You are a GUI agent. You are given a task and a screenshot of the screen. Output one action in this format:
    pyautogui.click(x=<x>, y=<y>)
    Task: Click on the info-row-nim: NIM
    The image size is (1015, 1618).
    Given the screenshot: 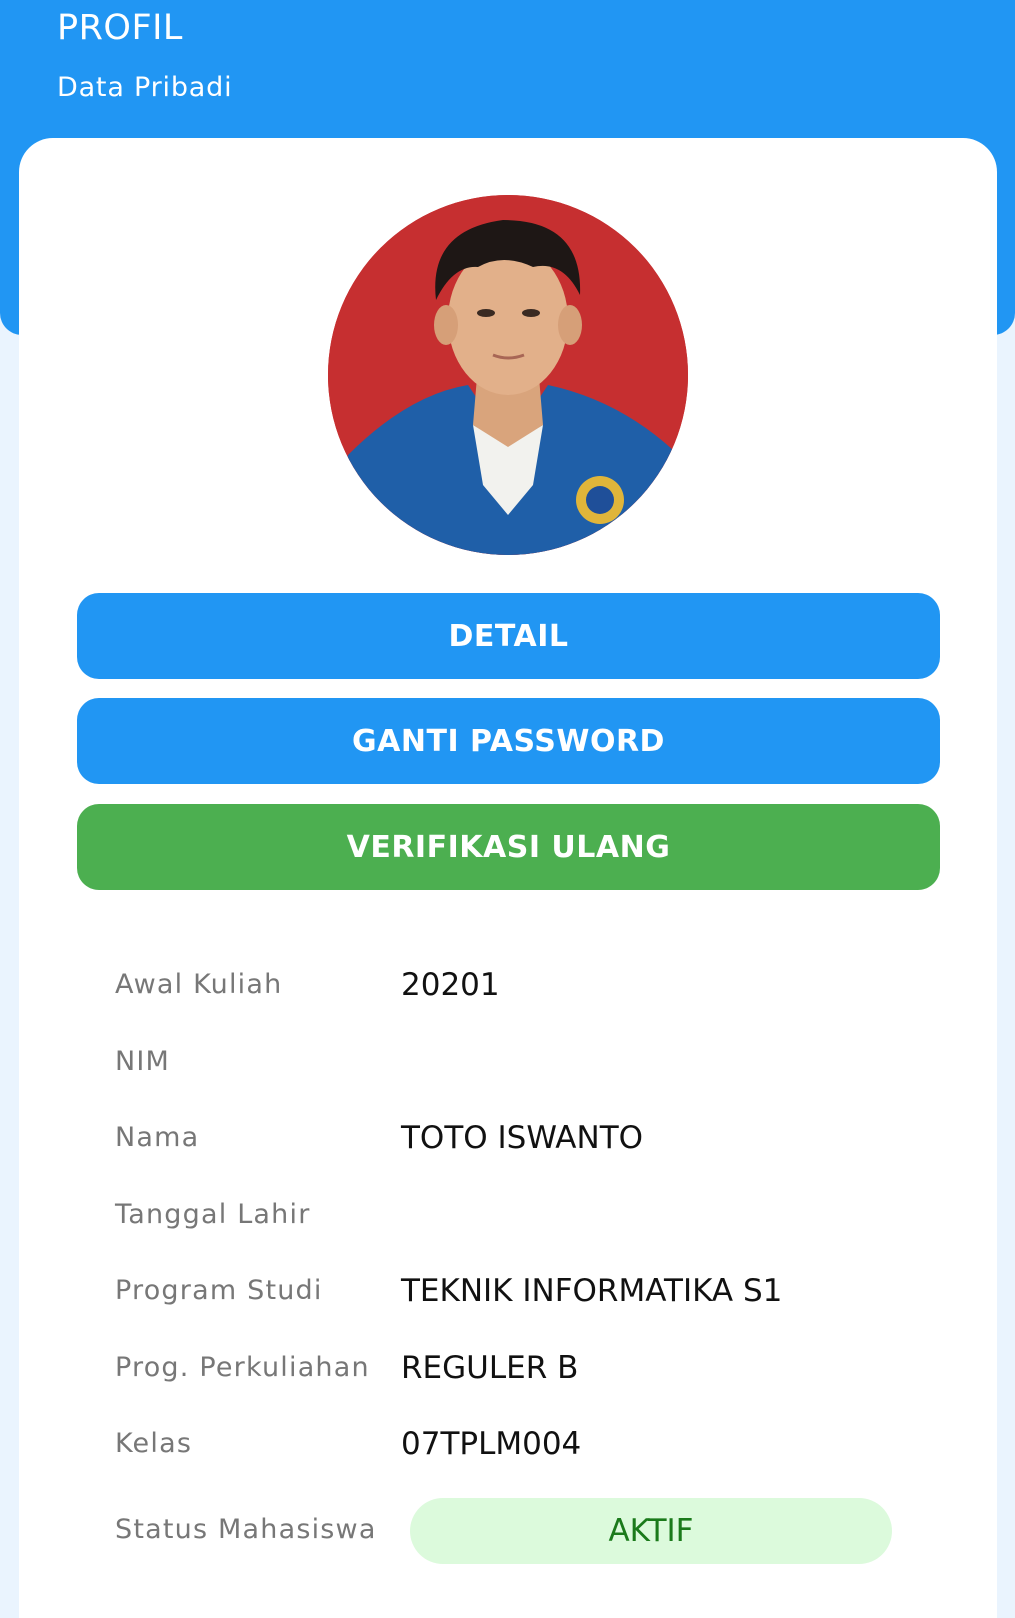 What is the action you would take?
    pyautogui.click(x=515, y=1062)
    